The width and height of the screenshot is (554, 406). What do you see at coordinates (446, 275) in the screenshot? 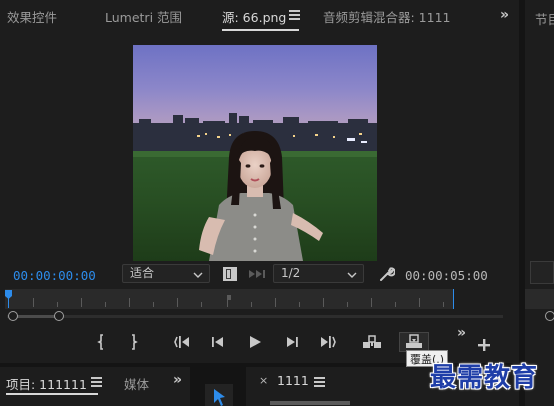
I see `duration-timecode: 00:00:05:00` at bounding box center [446, 275].